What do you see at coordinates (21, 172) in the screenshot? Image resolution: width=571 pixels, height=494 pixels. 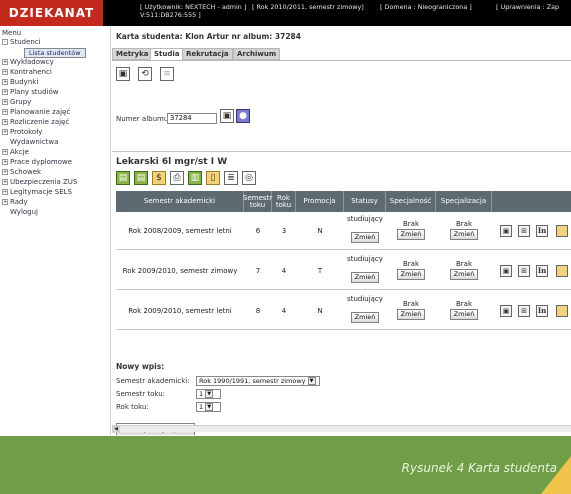 I see `sidebar-item-schowek: + Schowek` at bounding box center [21, 172].